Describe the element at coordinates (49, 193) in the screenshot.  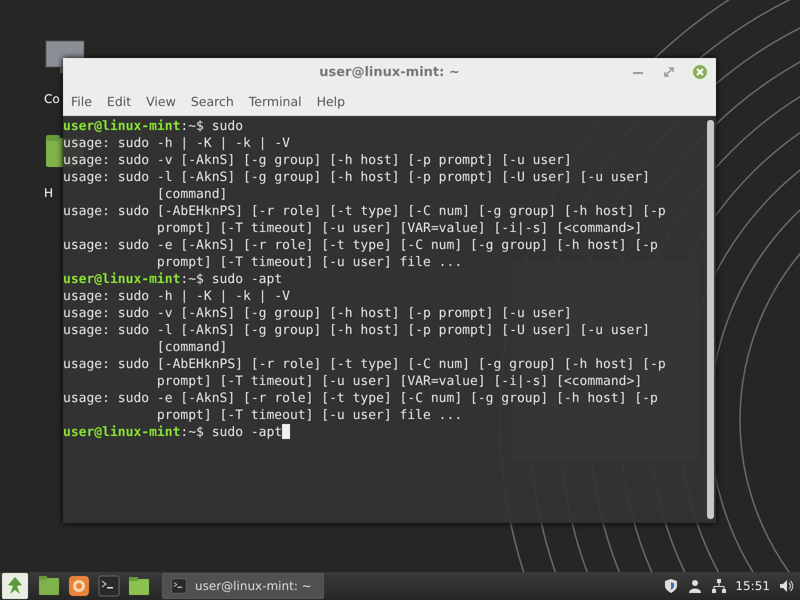
I see `icon-label: H` at that location.